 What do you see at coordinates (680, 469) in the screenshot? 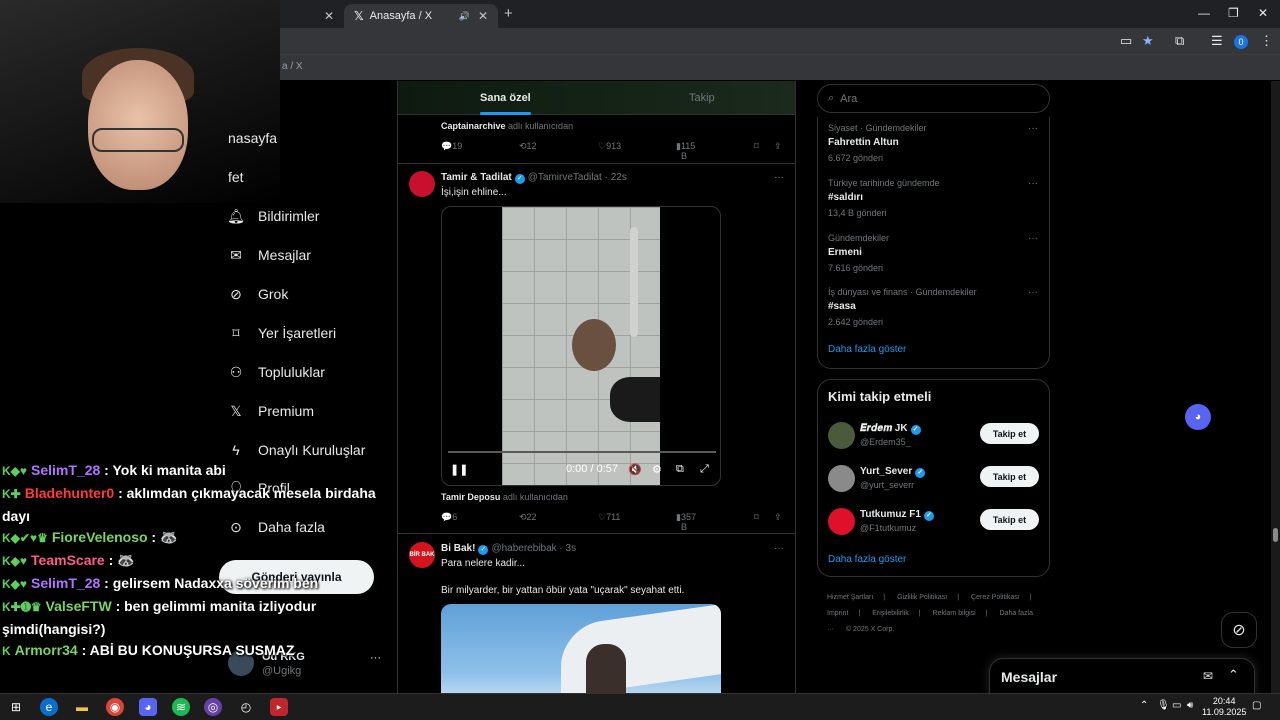
I see `pip-icon: ⧉` at bounding box center [680, 469].